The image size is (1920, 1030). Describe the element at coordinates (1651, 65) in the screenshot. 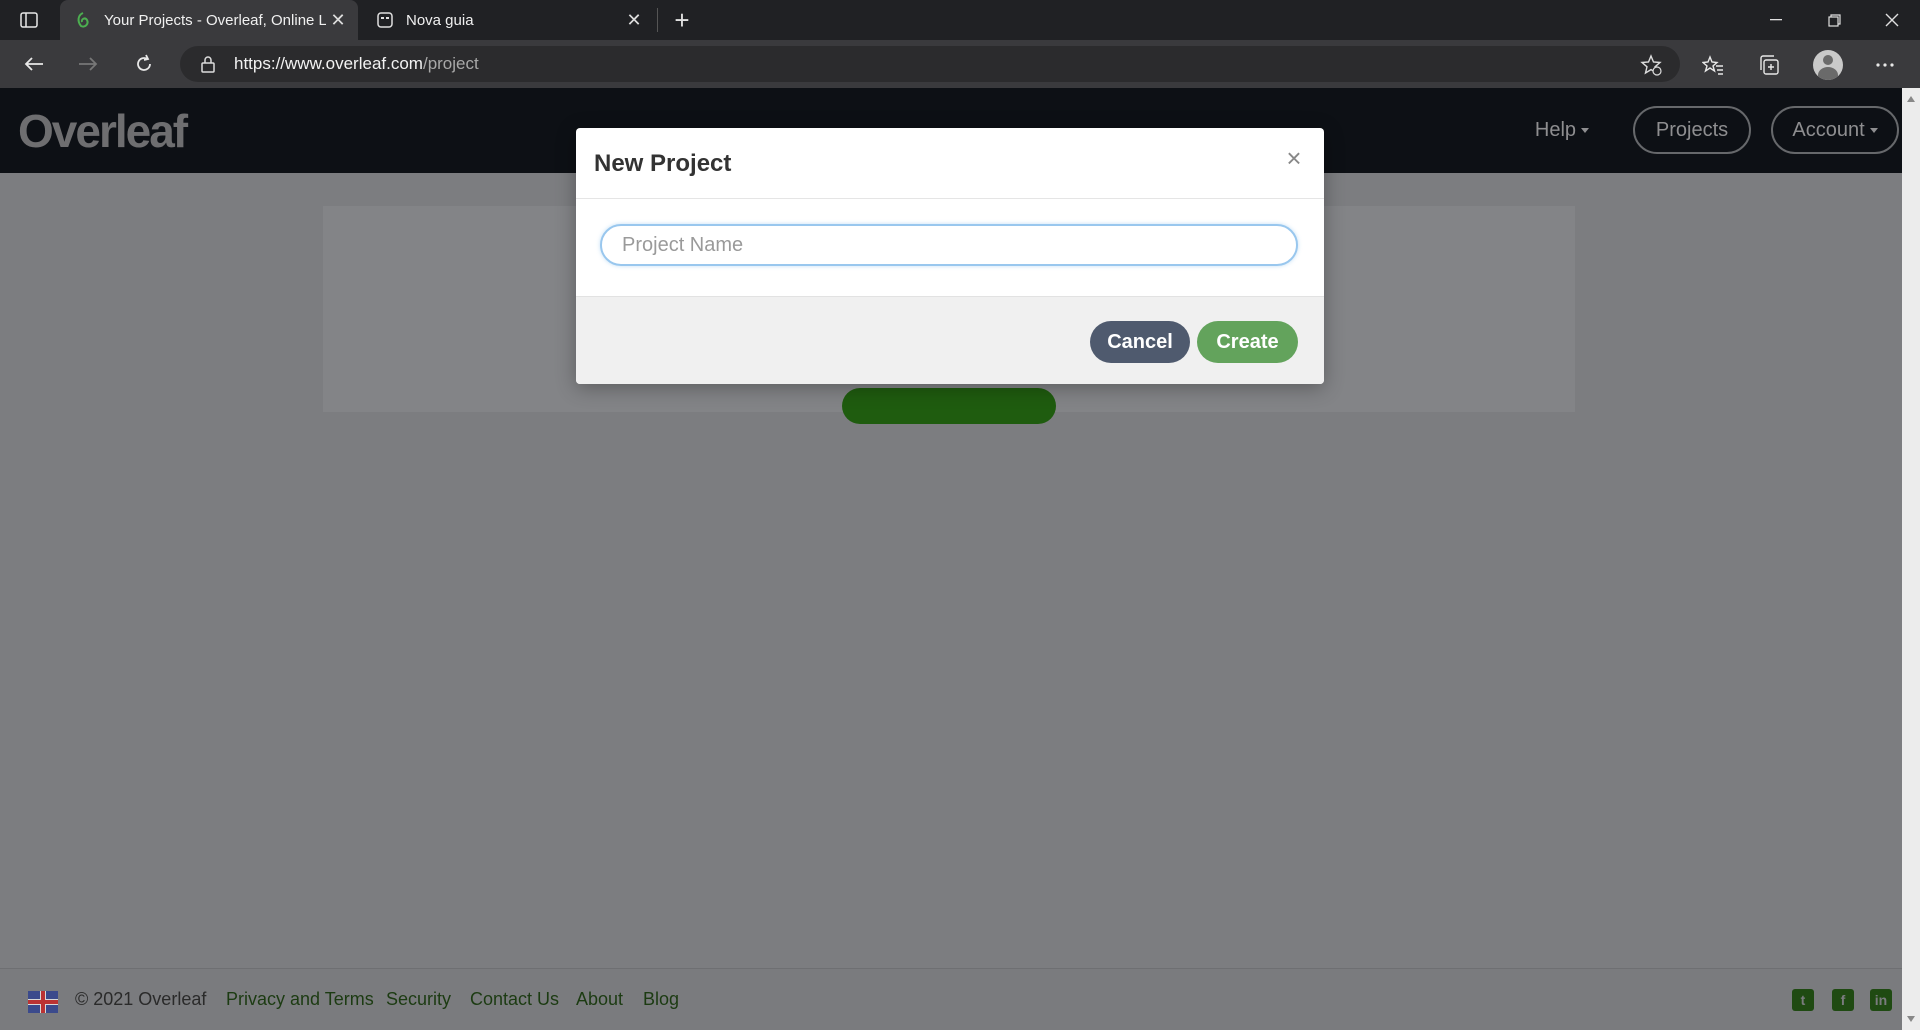

I see `add-favorite-icon` at that location.